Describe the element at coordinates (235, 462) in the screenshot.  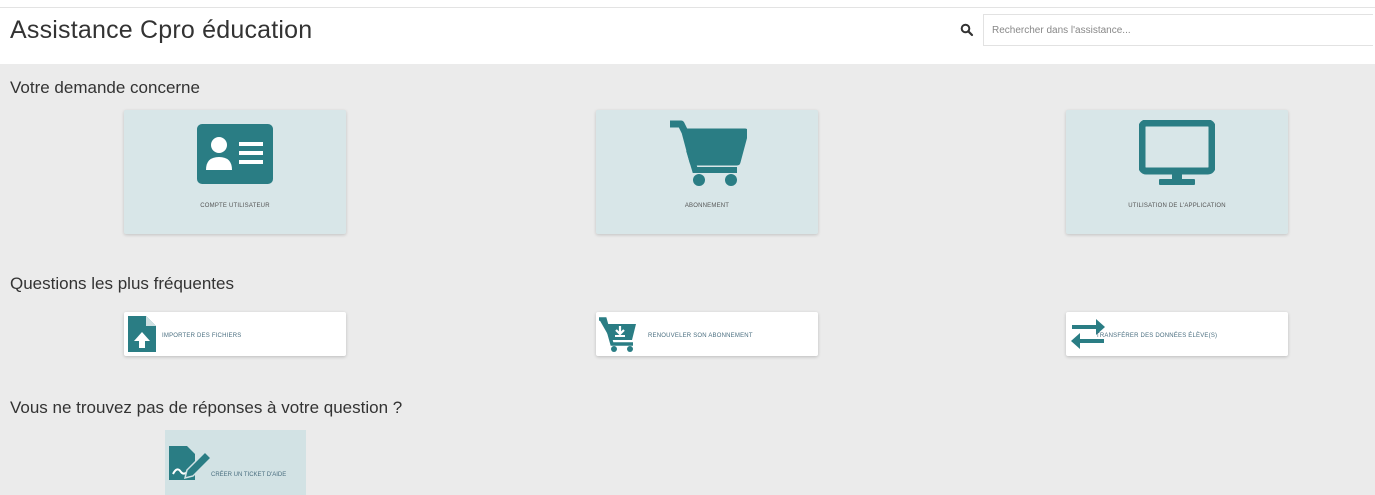
I see `create-ticket-button: CRÉER UN TICKET D'AIDE` at that location.